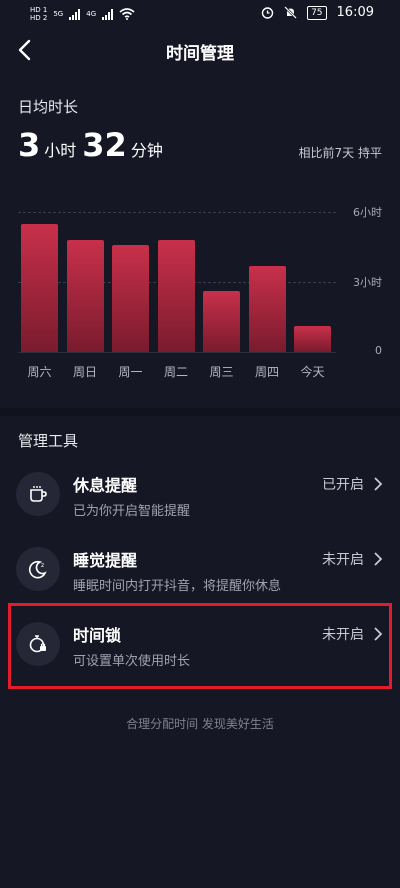 This screenshot has height=888, width=400. Describe the element at coordinates (343, 485) in the screenshot. I see `tool-status: 已开启` at that location.